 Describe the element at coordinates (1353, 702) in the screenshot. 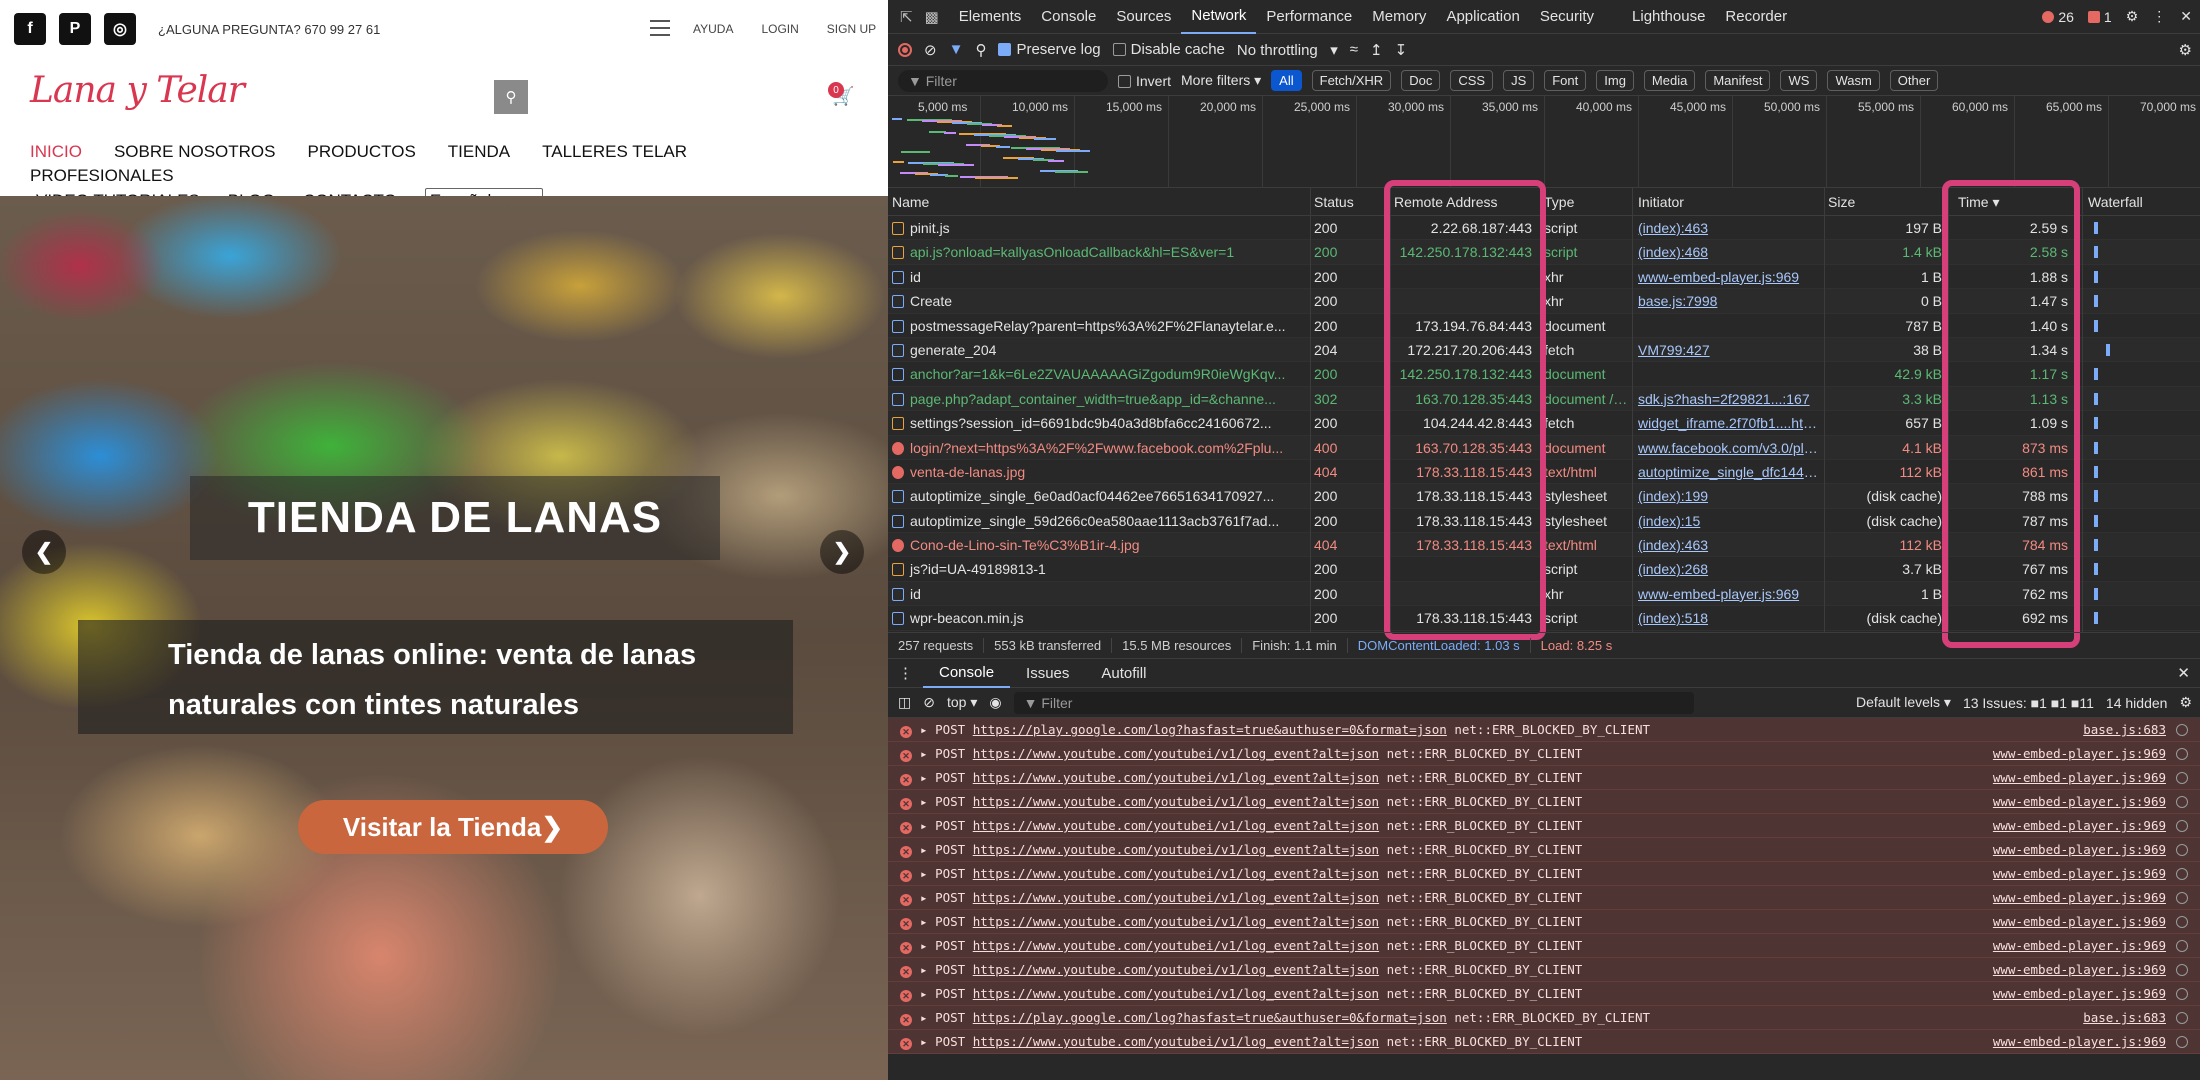

I see `console-filter-input: ▼ Filter` at that location.